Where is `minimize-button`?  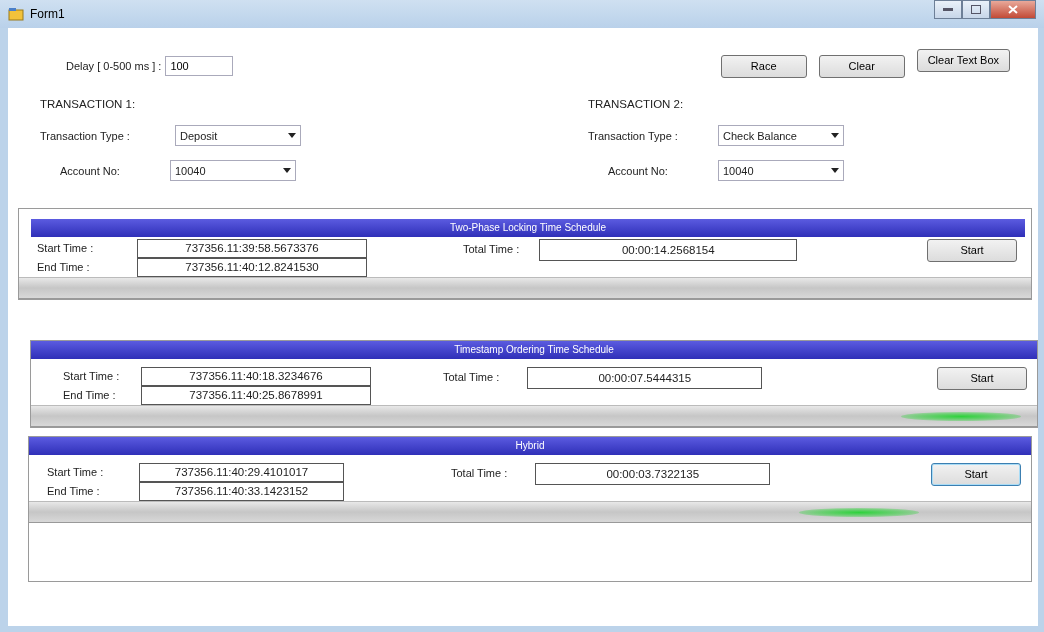
minimize-button is located at coordinates (948, 9).